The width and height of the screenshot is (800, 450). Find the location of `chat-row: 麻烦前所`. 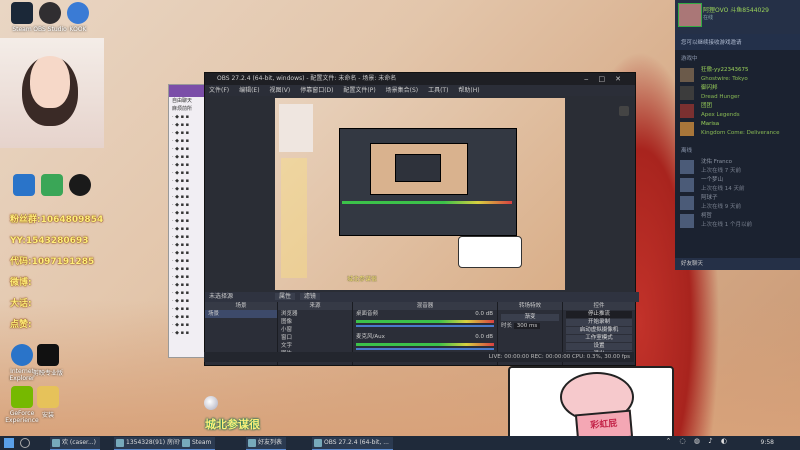

chat-row: 麻烦前所 is located at coordinates (189, 109).